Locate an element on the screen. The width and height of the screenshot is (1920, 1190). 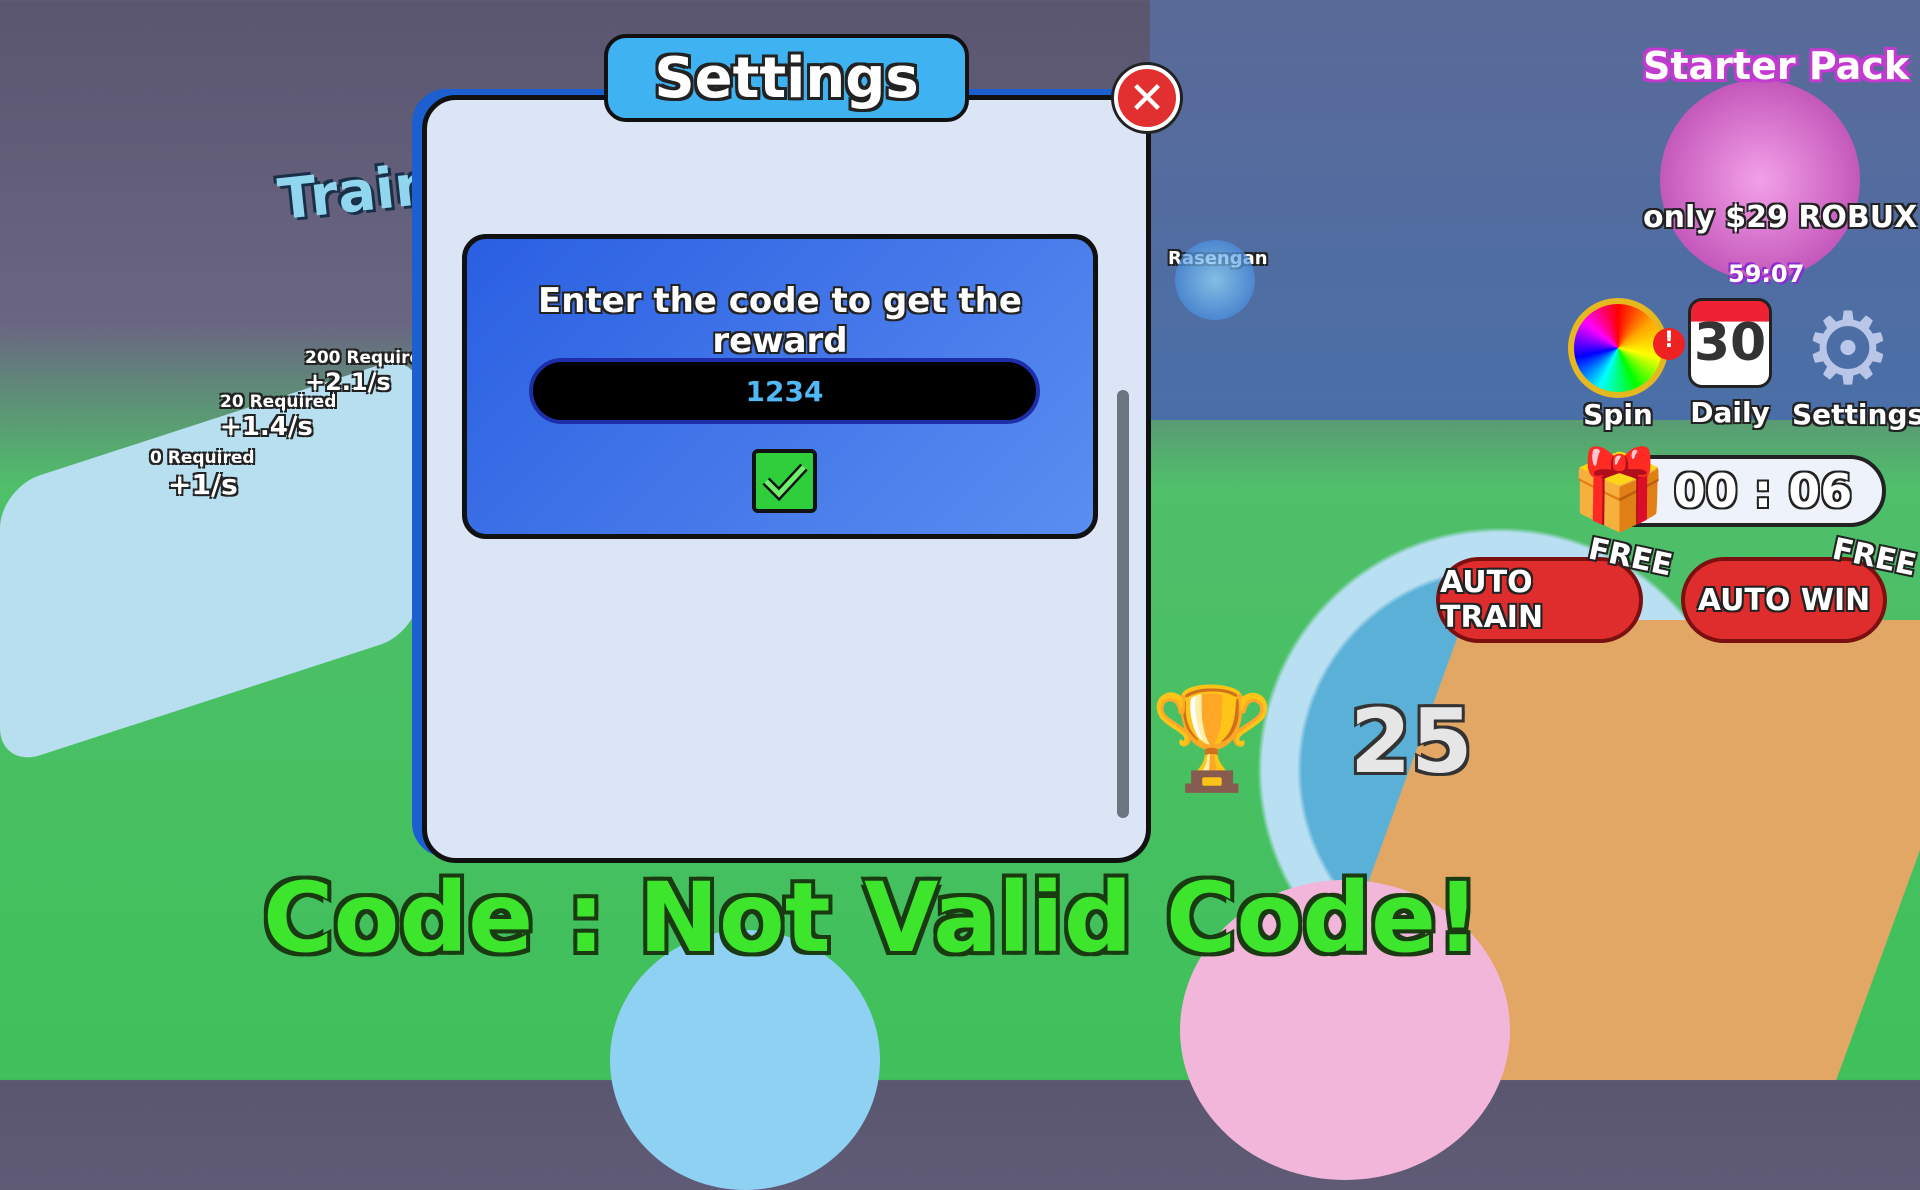
starter-pack-title: Starter Pack is located at coordinates (1776, 66).